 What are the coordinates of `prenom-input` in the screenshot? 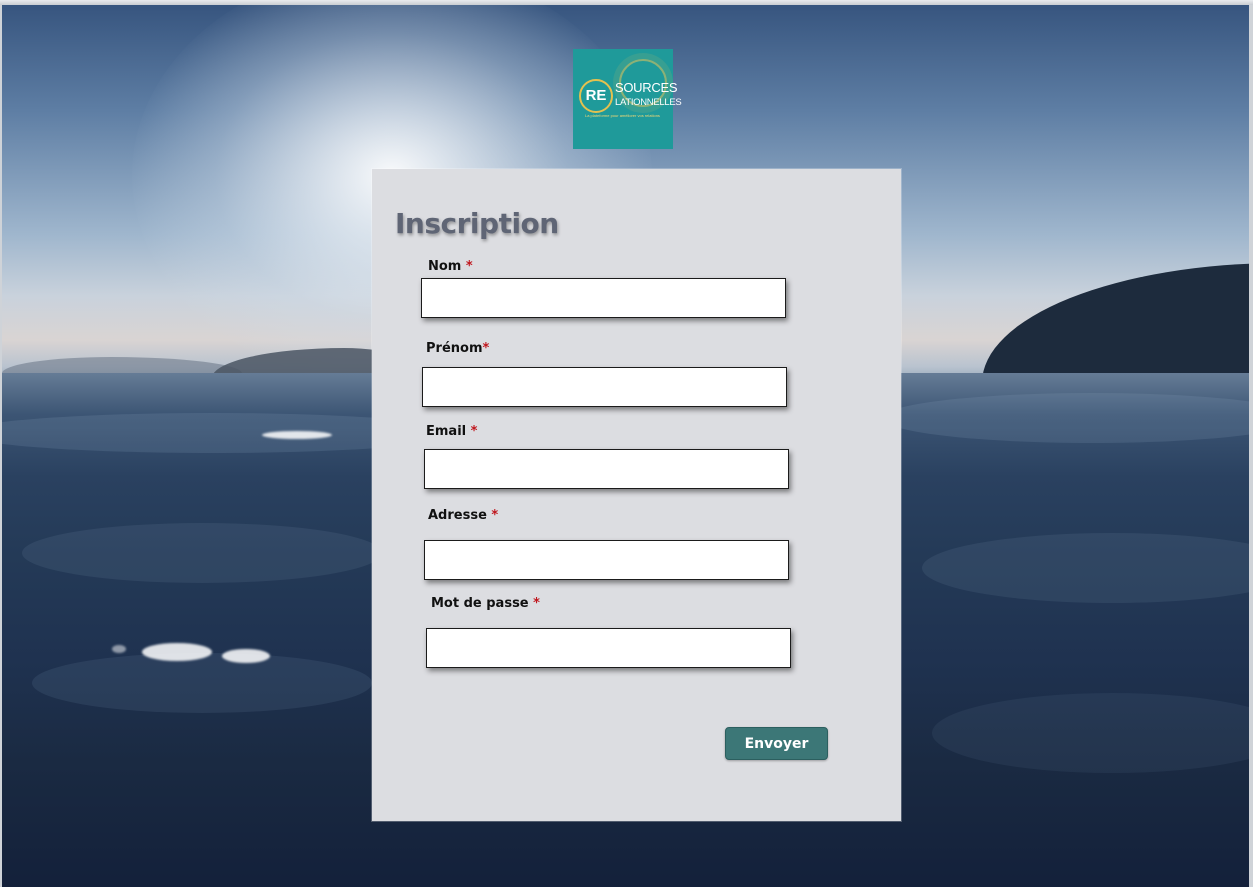 It's located at (604, 387).